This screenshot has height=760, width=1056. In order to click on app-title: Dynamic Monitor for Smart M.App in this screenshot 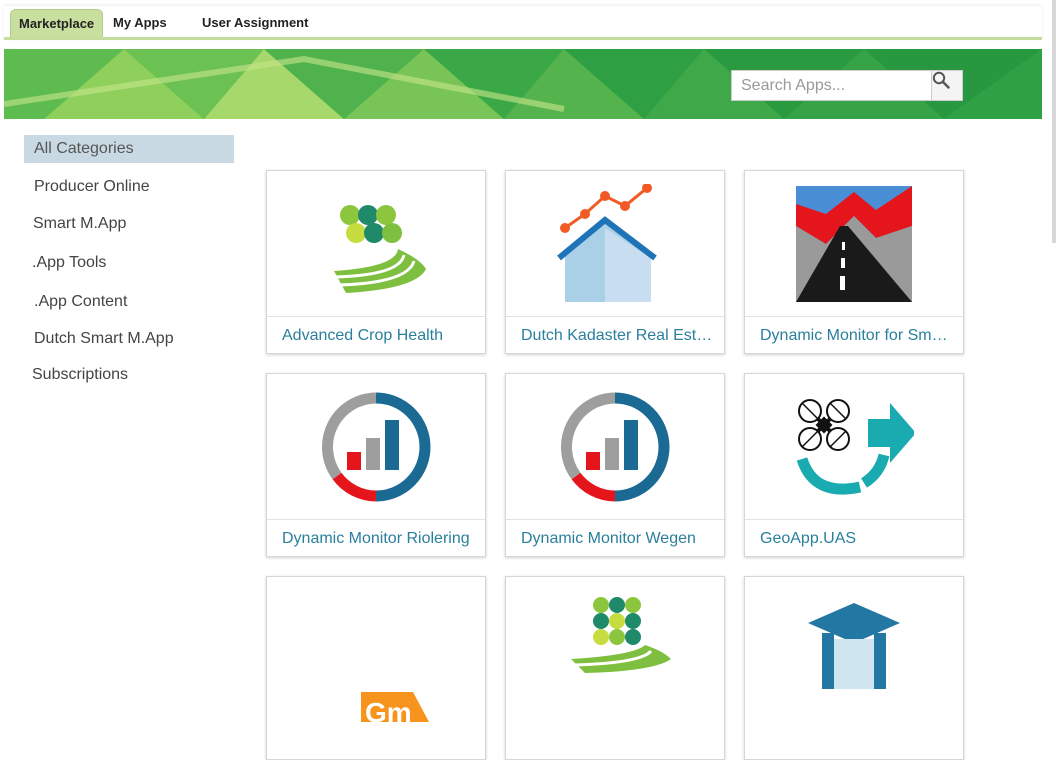, I will do `click(858, 336)`.